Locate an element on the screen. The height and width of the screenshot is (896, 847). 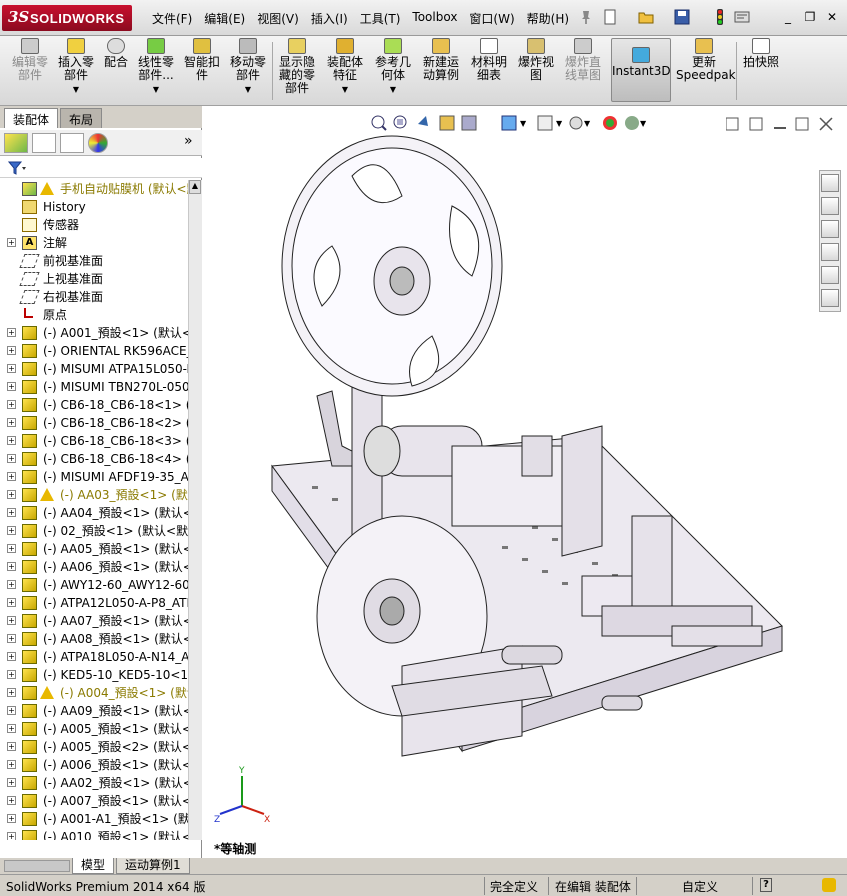
tree-component-row: + (-) MISUMI ATPA15L050-B-N1 is located at coordinates (94, 369).